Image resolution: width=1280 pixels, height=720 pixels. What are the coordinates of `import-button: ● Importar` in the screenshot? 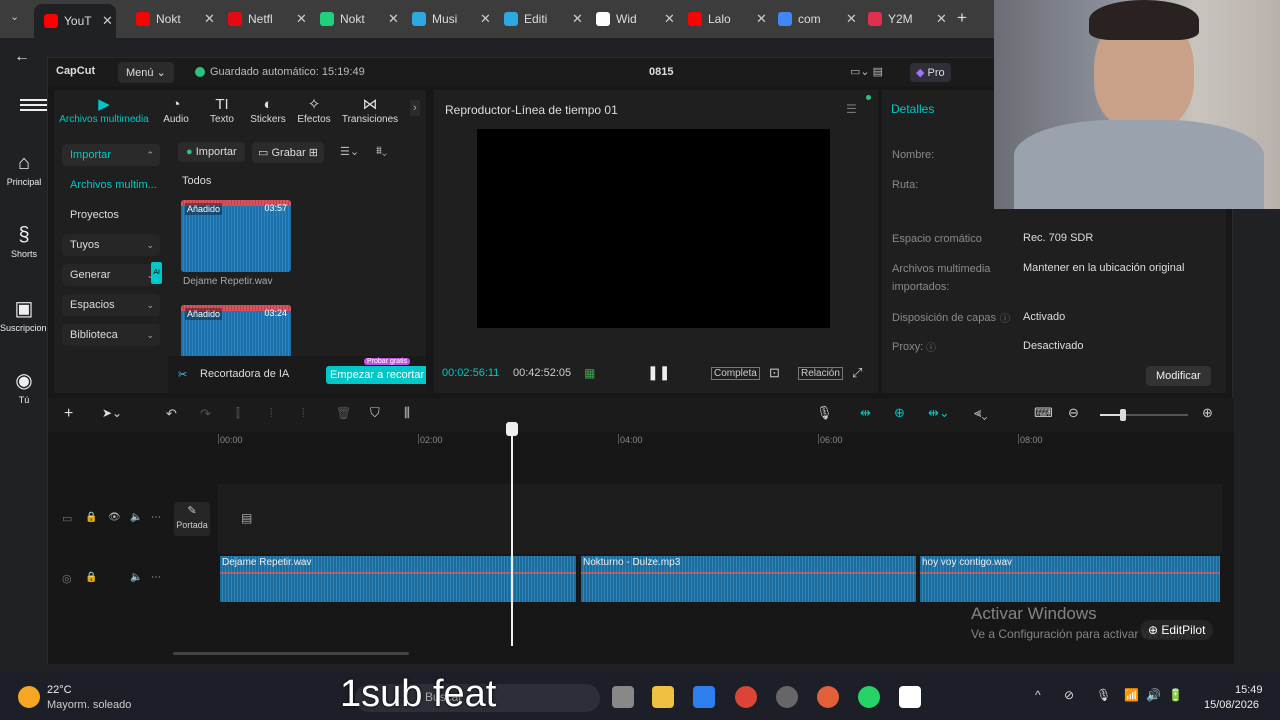 It's located at (211, 152).